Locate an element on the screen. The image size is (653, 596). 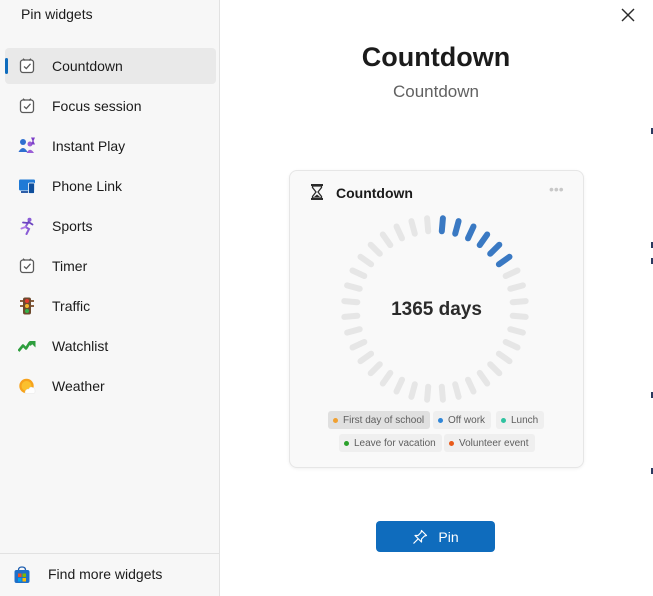
sidebar-title: Pin widgets is located at coordinates (57, 14).